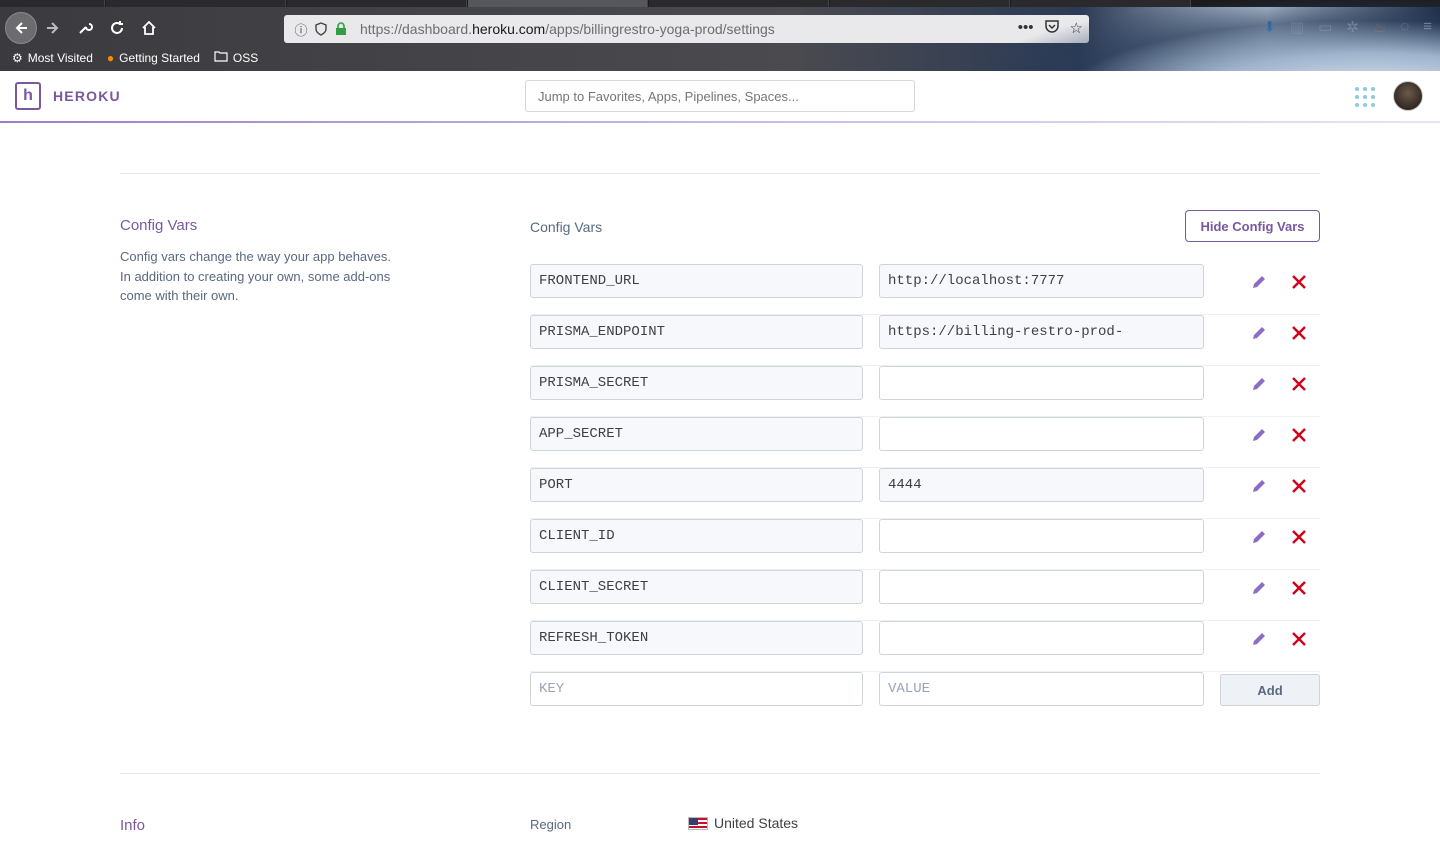 This screenshot has width=1440, height=852. Describe the element at coordinates (1325, 27) in the screenshot. I see `sidebar-icon: ▭` at that location.